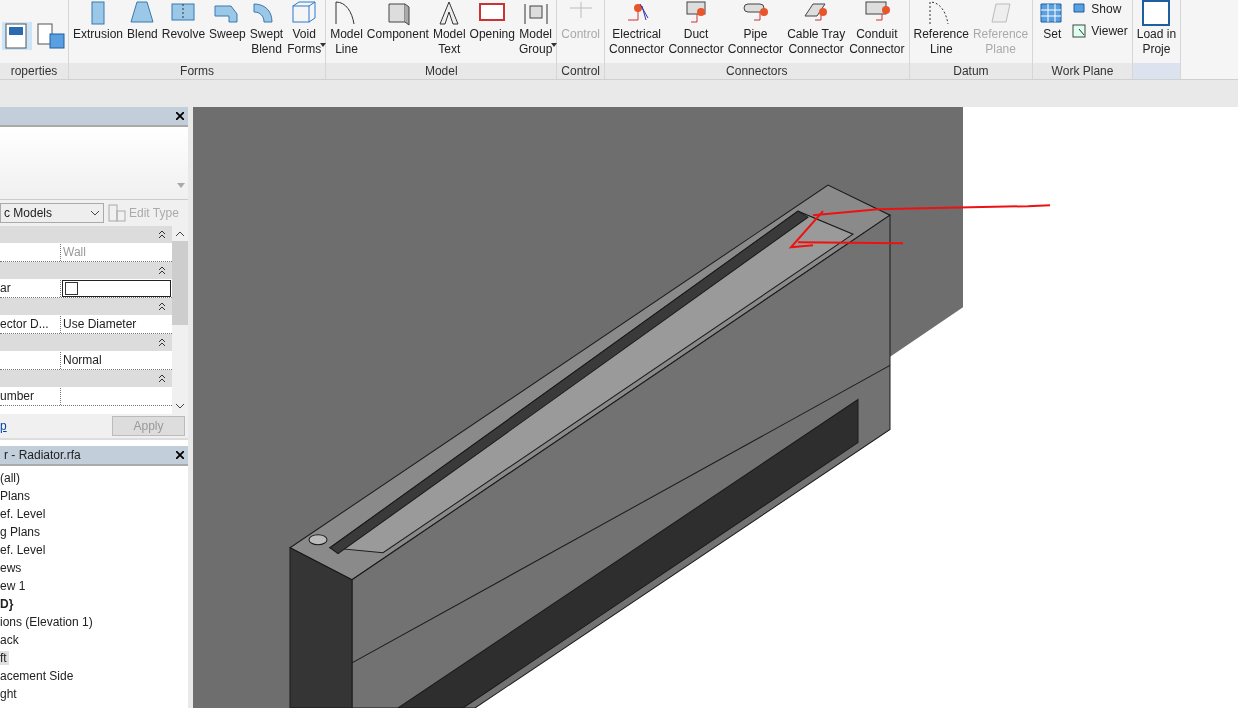 Image resolution: width=1238 pixels, height=708 pixels. I want to click on viewer-icon, so click(1079, 31).